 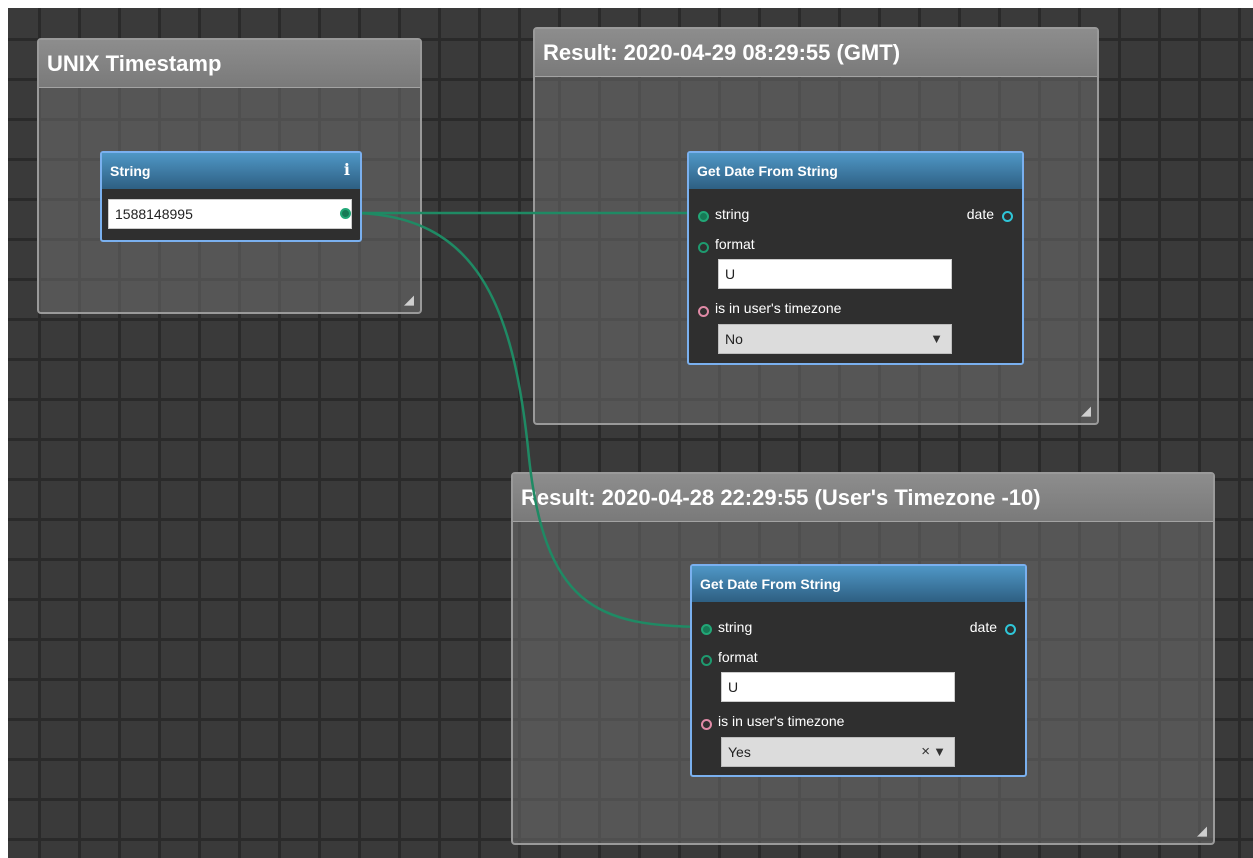 What do you see at coordinates (231, 196) in the screenshot?
I see `string-node: String i 1588148995` at bounding box center [231, 196].